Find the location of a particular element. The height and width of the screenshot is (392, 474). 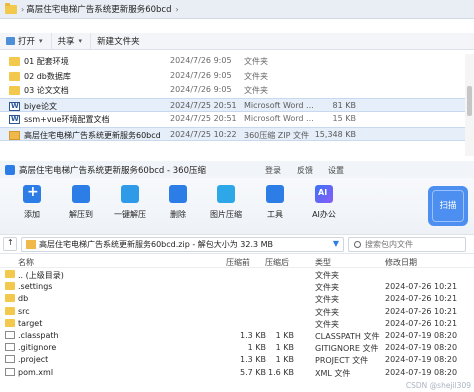

delete-button: 删除 is located at coordinates (178, 202).